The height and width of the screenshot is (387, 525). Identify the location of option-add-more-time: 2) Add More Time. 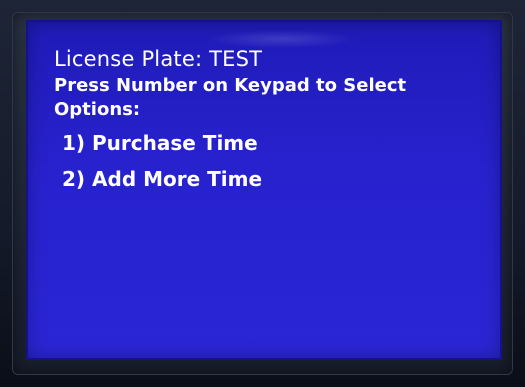
(272, 179).